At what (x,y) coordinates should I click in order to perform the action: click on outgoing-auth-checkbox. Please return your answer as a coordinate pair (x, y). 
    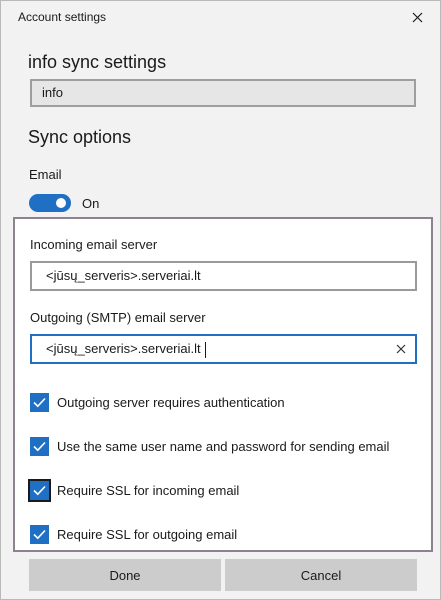
    Looking at the image, I should click on (39, 402).